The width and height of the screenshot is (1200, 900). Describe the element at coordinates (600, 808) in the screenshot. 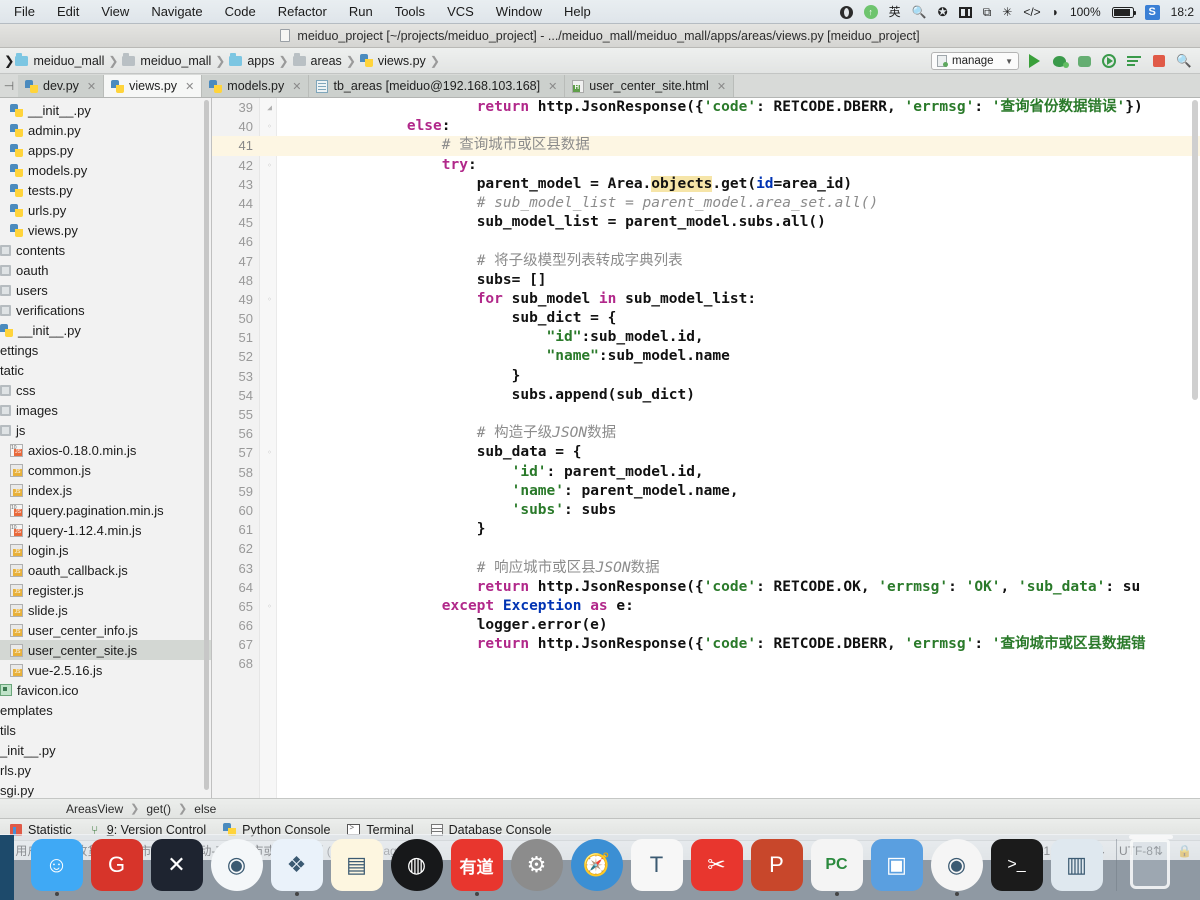

I see `editor-structure-breadcrumb: AreasView ❯ get() ❯ else` at that location.